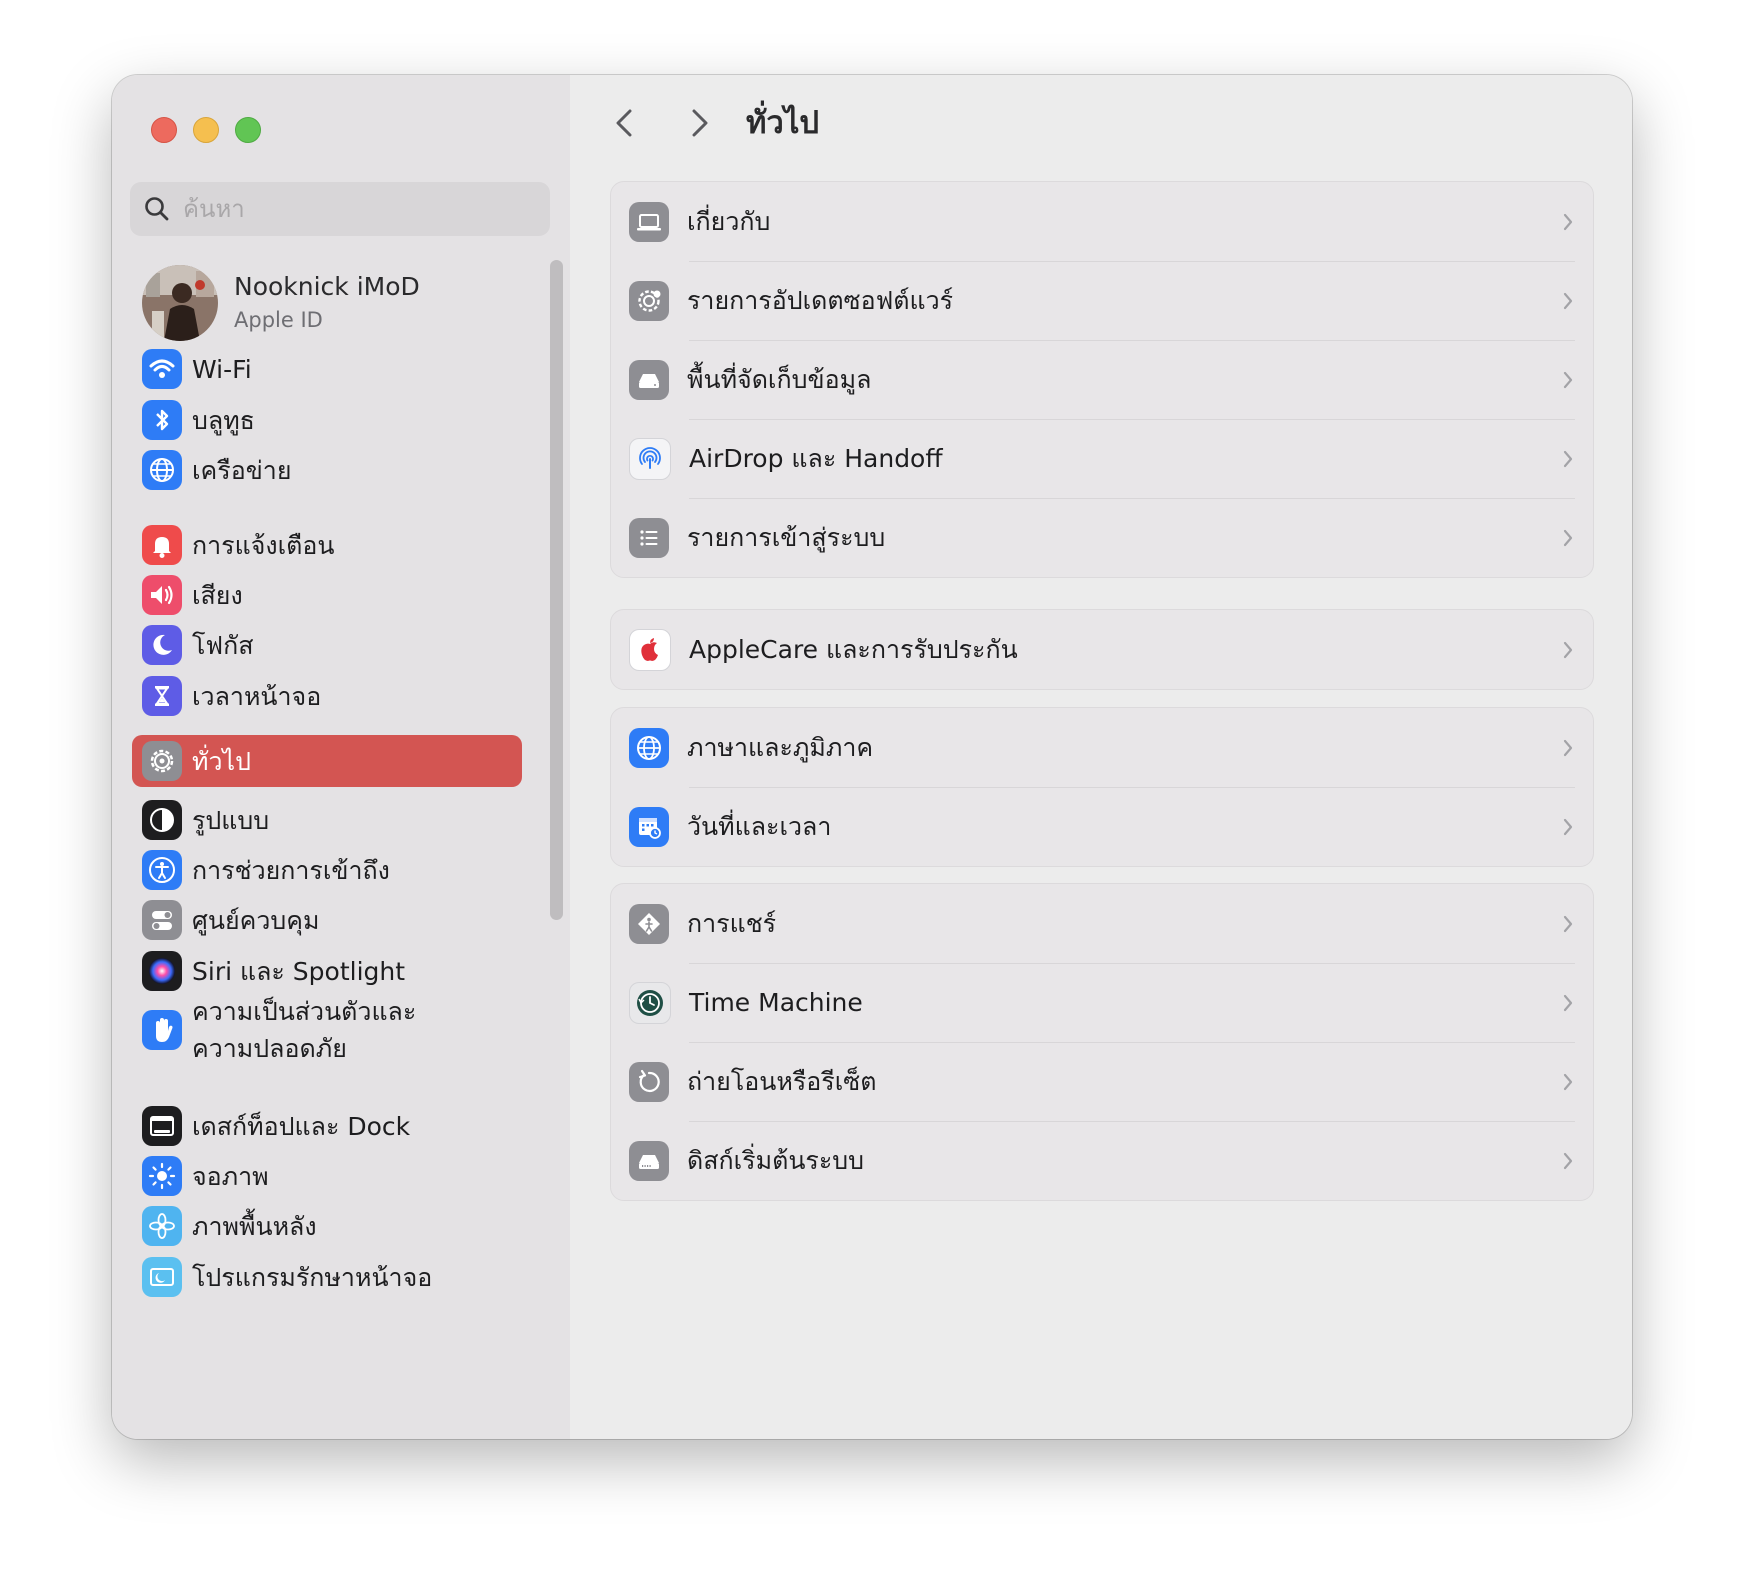  What do you see at coordinates (1102, 379) in the screenshot?
I see `settings-row-storage: พื้นที่จัดเก็บข้อมูล` at bounding box center [1102, 379].